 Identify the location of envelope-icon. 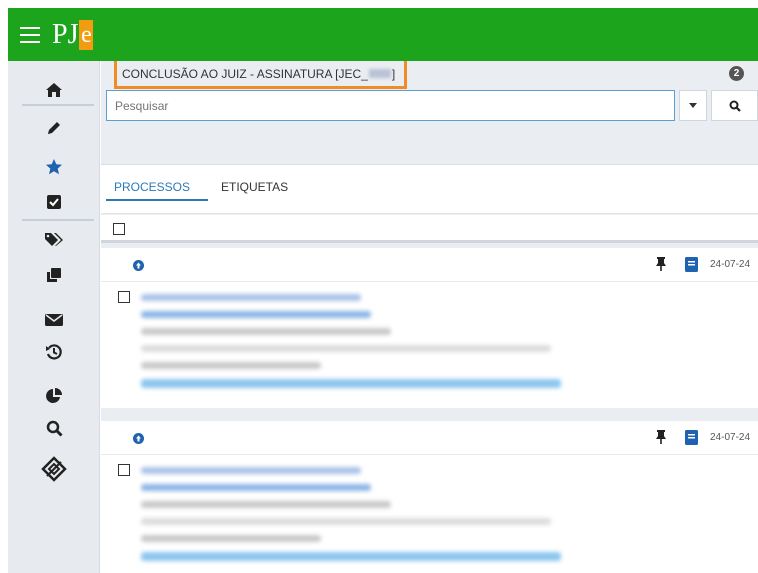
(54, 320).